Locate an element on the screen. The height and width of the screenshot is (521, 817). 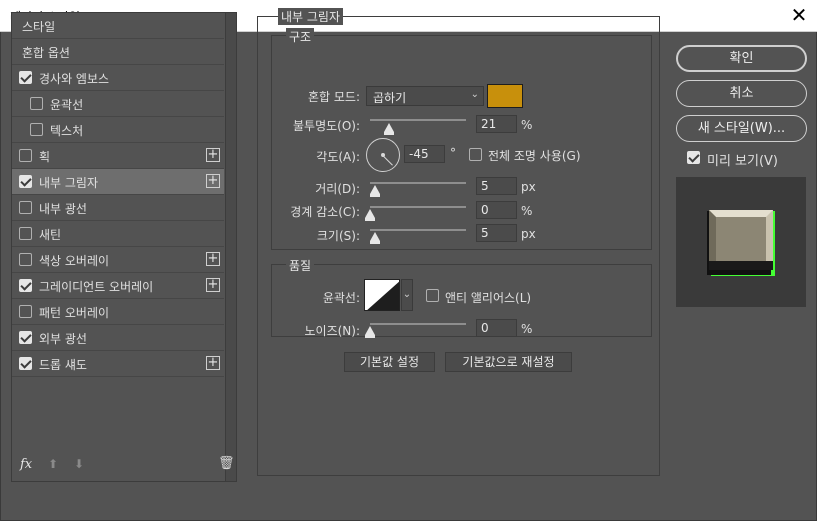
size-slider-handle is located at coordinates (375, 238).